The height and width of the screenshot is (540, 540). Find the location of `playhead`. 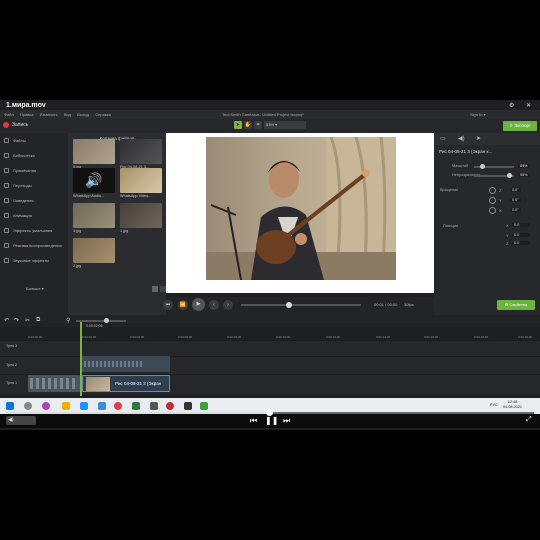

playhead is located at coordinates (81, 359).